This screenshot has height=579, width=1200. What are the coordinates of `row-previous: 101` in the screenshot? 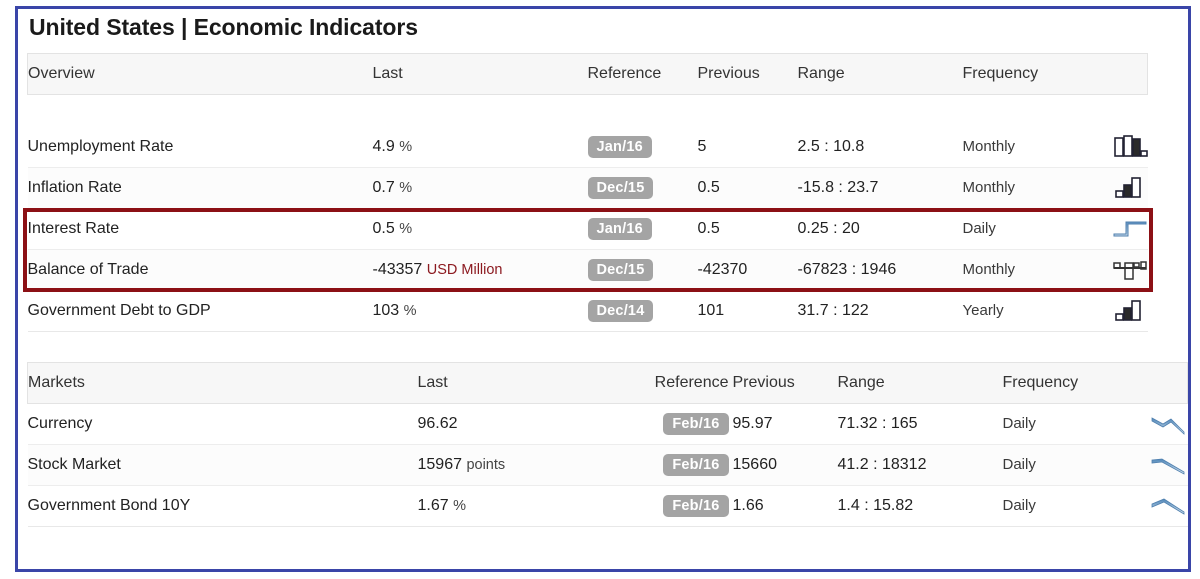 It's located at (747, 311).